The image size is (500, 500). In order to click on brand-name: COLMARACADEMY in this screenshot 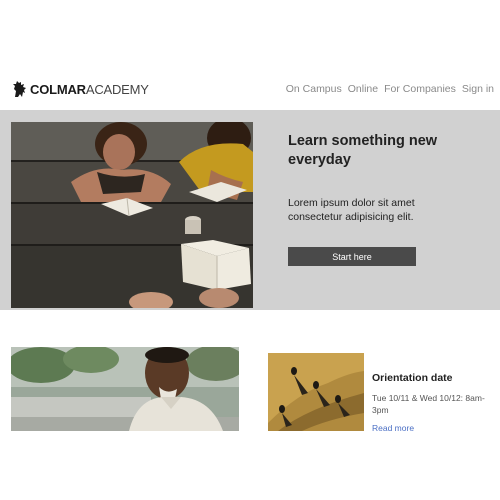, I will do `click(89, 89)`.